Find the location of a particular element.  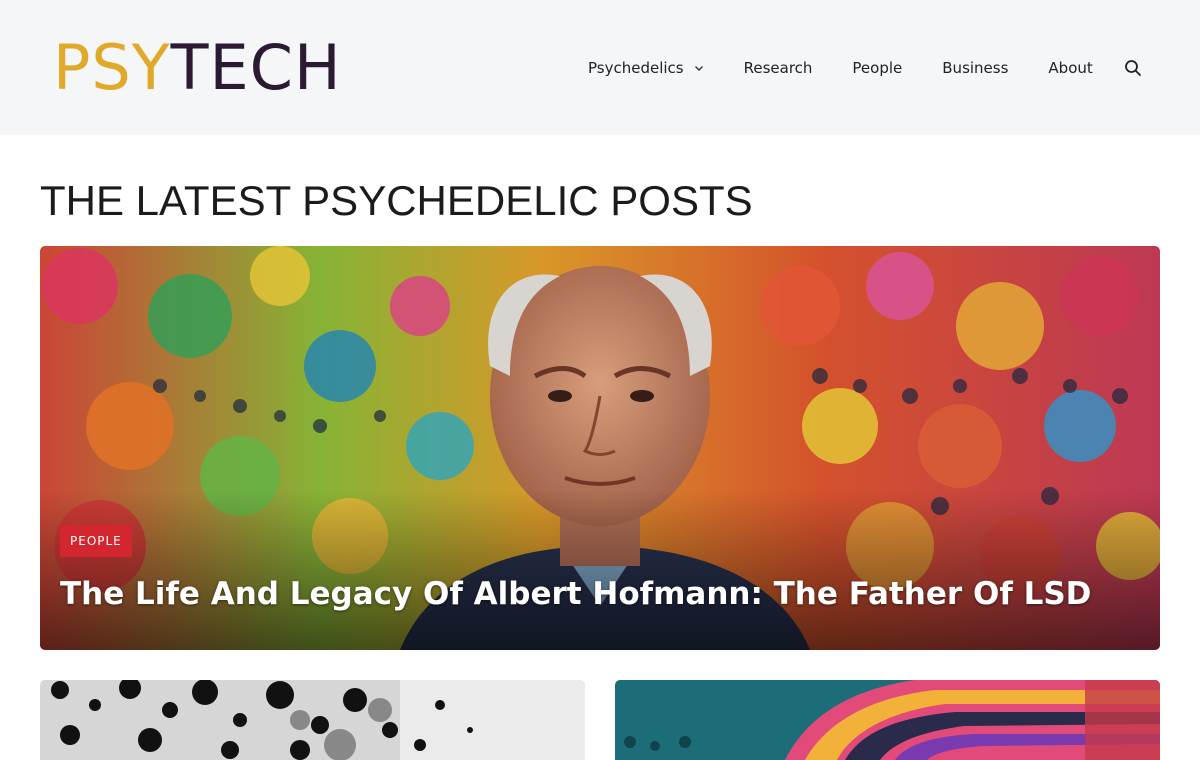

post-card-2-image is located at coordinates (887, 720).